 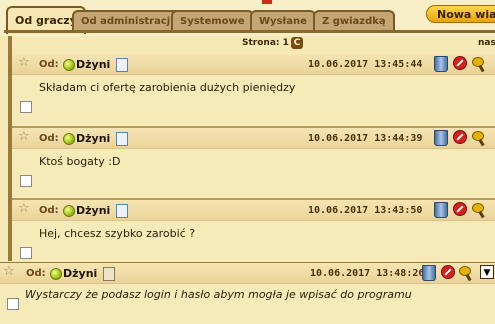 I want to click on message-date: 10.06.2017 13:45:44, so click(x=365, y=64).